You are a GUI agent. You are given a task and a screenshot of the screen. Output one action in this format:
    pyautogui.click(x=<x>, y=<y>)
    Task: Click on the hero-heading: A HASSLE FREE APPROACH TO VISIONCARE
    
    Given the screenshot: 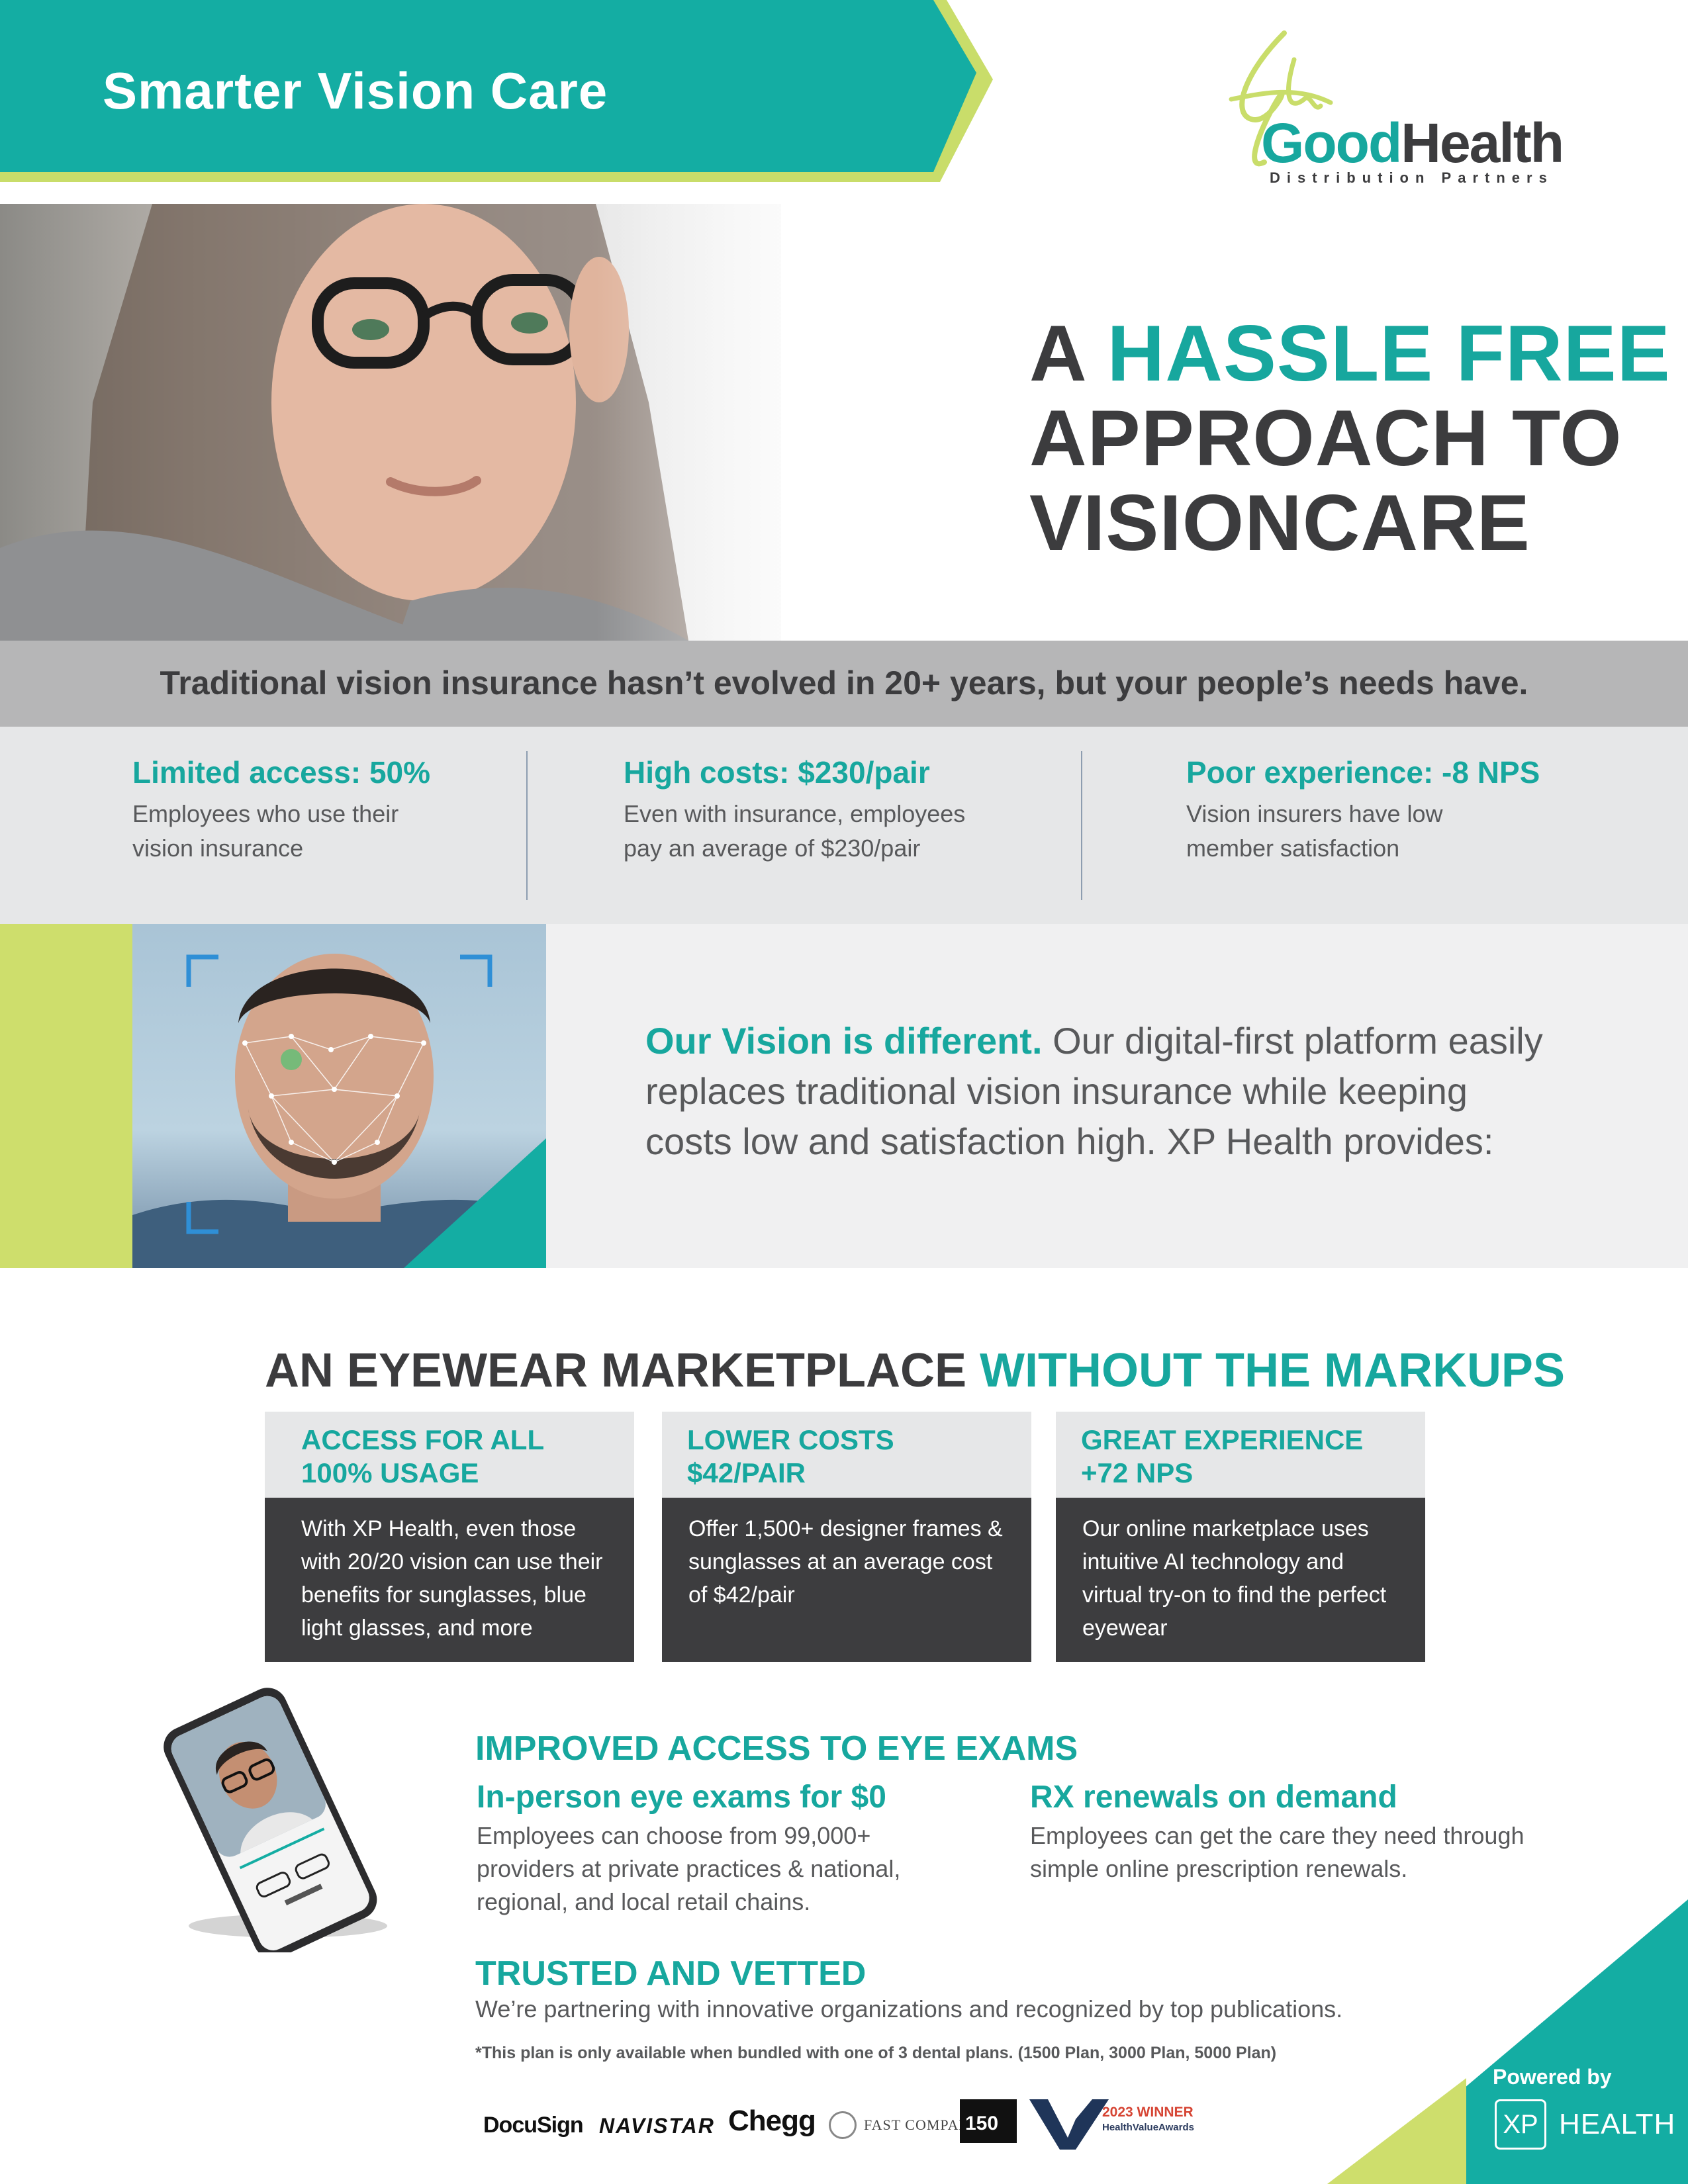 What is the action you would take?
    pyautogui.click(x=1350, y=438)
    